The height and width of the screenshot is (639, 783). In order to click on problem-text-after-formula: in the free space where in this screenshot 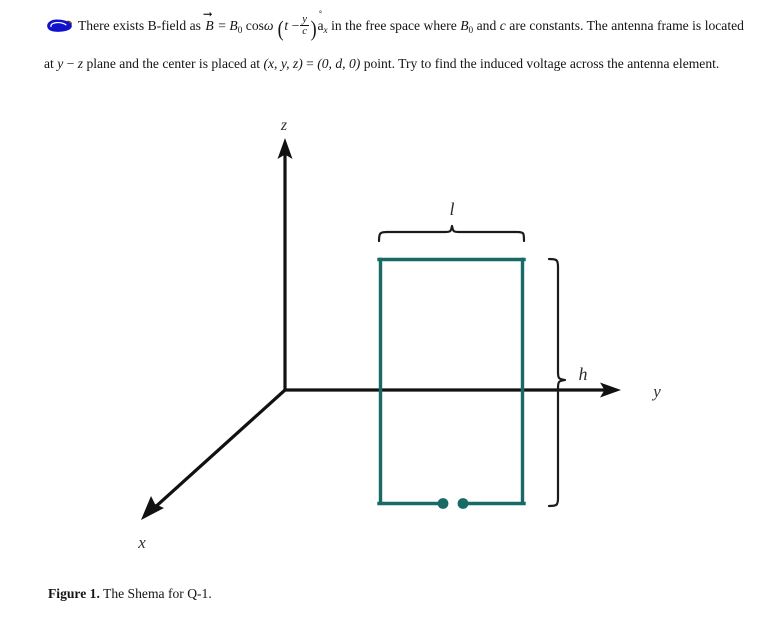, I will do `click(394, 25)`.